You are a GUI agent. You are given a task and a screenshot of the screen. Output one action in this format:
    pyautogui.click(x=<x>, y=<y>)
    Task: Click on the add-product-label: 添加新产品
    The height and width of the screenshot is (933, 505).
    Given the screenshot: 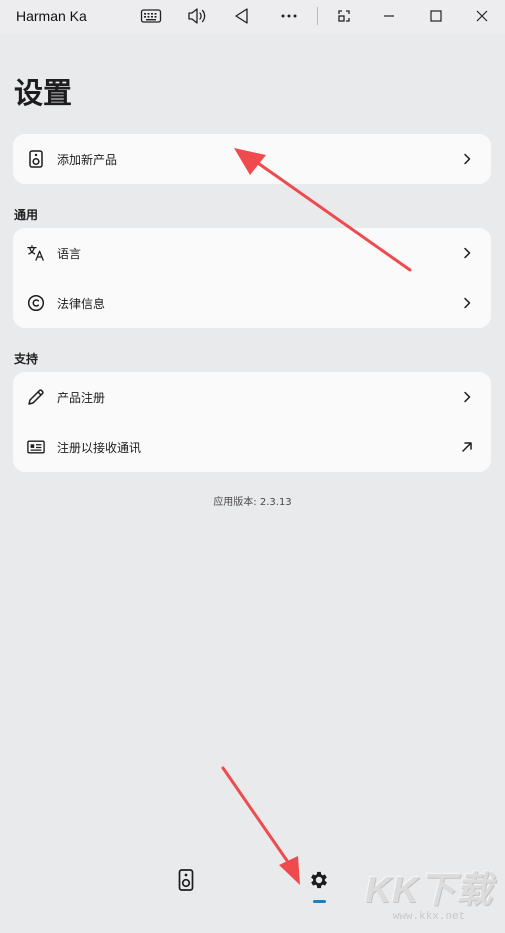 What is the action you would take?
    pyautogui.click(x=87, y=160)
    